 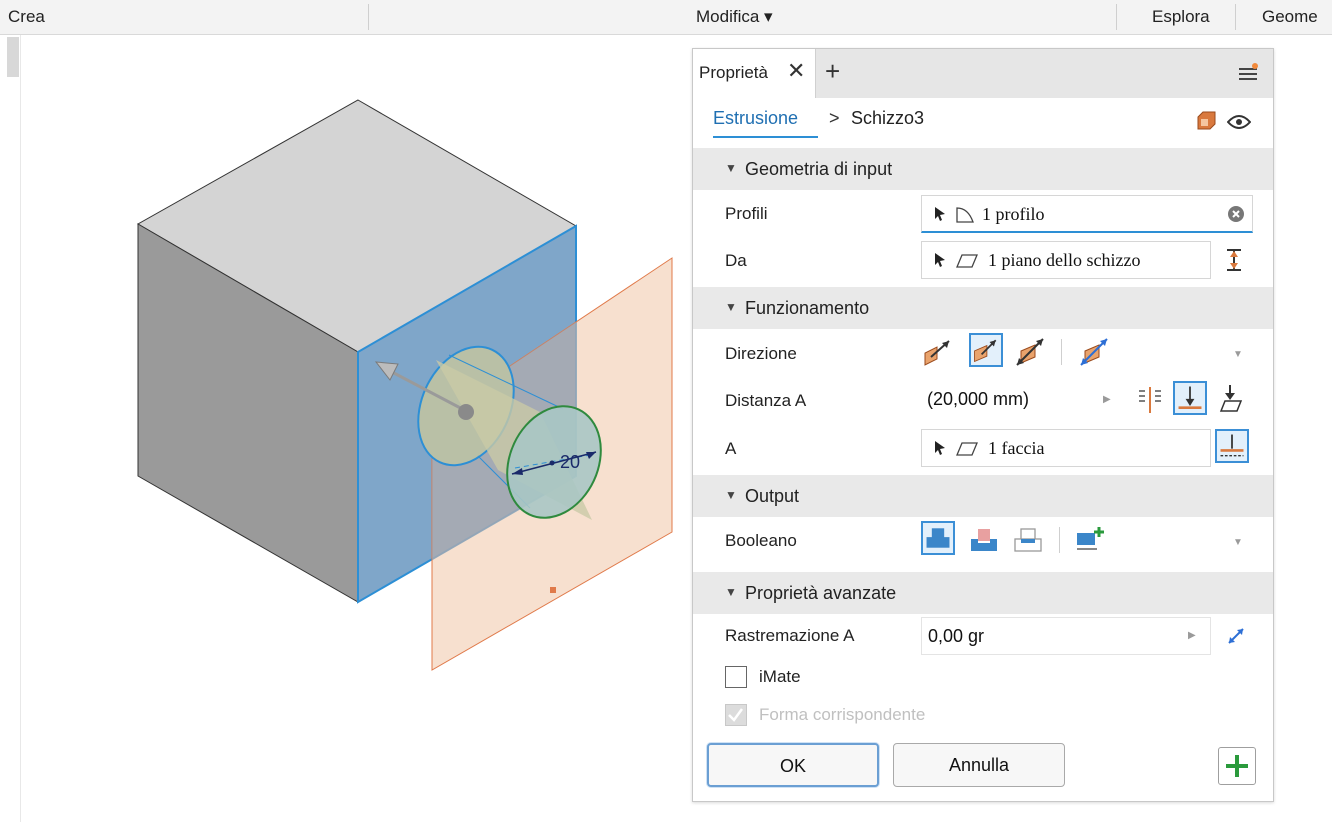 What do you see at coordinates (983, 496) in the screenshot?
I see `section-output: ▼ Output` at bounding box center [983, 496].